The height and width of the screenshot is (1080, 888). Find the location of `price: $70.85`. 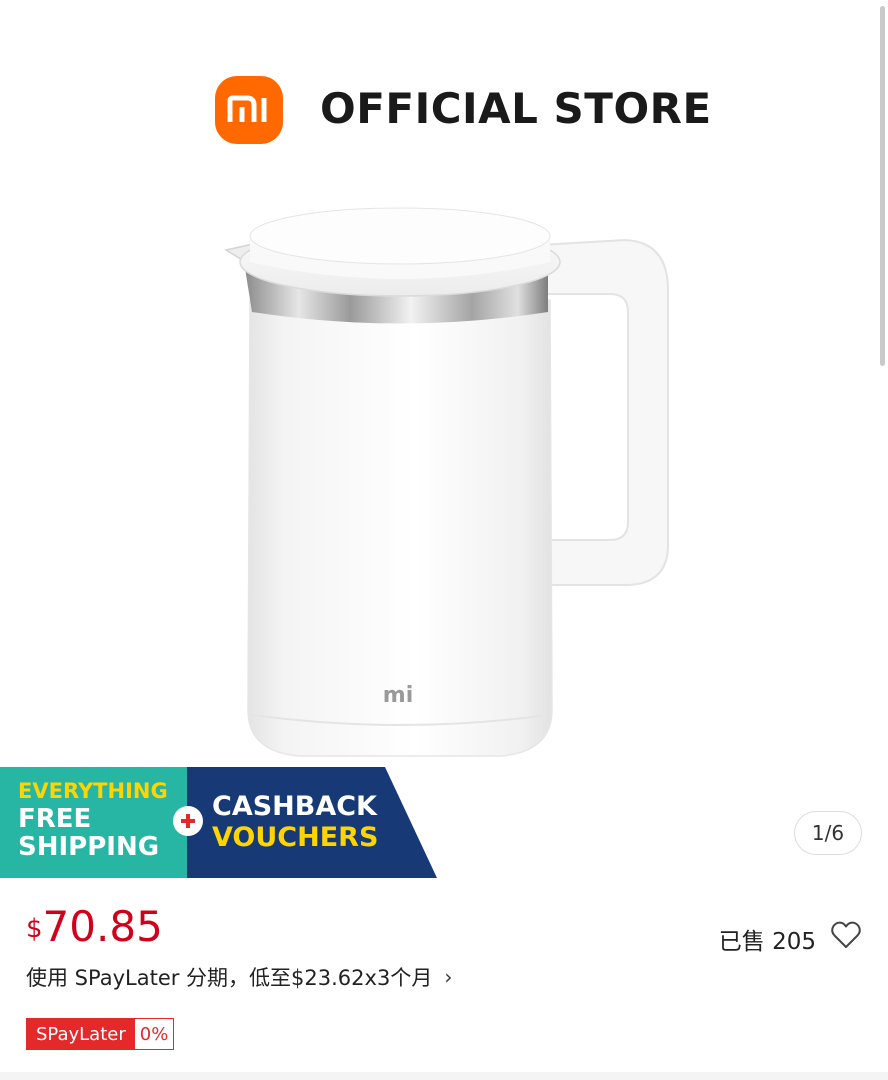

price: $70.85 is located at coordinates (94, 926).